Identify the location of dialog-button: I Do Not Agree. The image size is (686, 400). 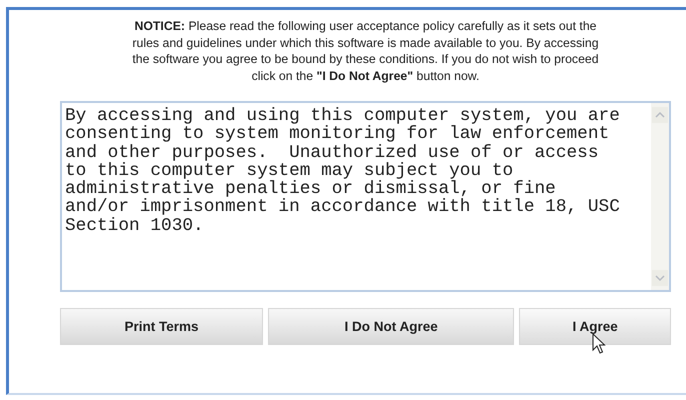
(391, 326).